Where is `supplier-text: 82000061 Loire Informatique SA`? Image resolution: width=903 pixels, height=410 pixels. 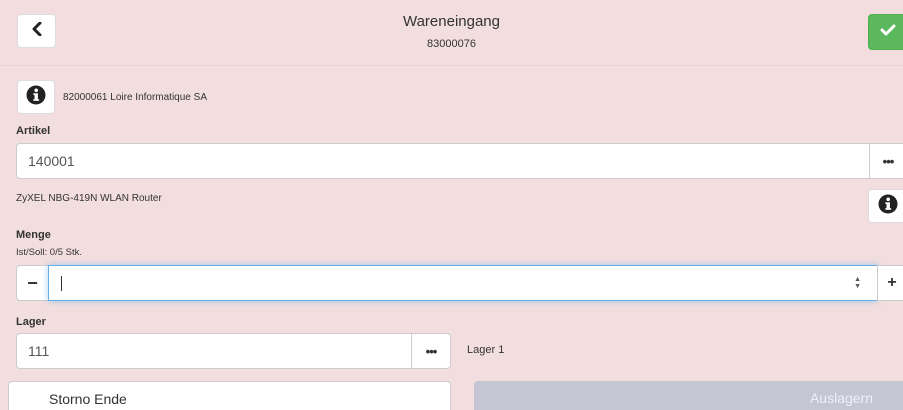
supplier-text: 82000061 Loire Informatique SA is located at coordinates (135, 97).